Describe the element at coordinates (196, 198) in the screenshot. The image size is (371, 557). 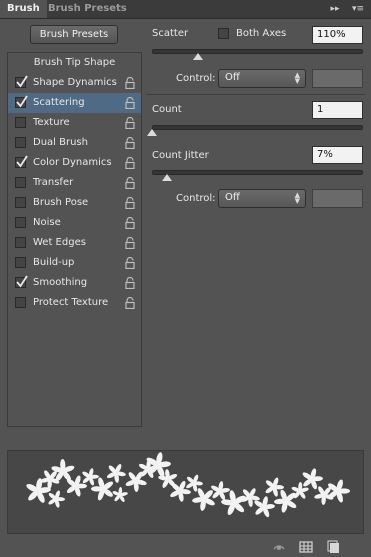
I see `count-jitter-control-label: Control:` at that location.